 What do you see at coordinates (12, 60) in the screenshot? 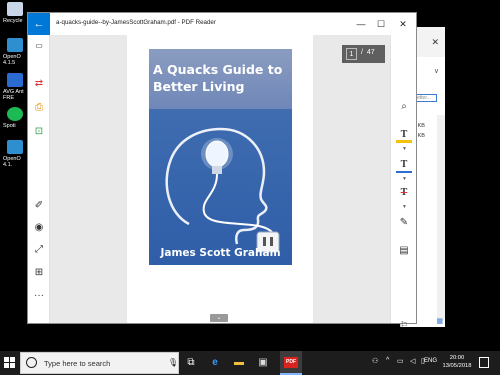
I see `desktop-icon-label: OpenO 4.1.5` at bounding box center [12, 60].